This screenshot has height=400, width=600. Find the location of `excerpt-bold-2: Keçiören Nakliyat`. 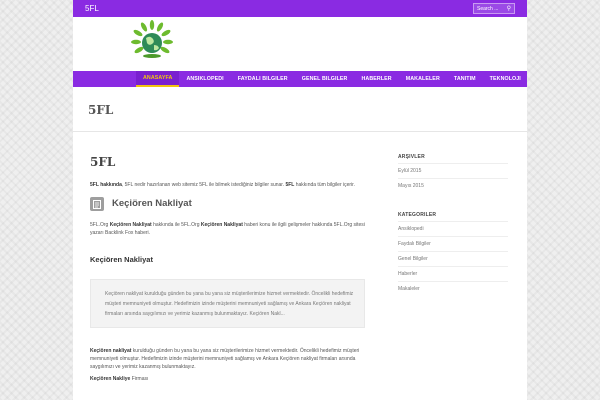

excerpt-bold-2: Keçiören Nakliyat is located at coordinates (221, 225).